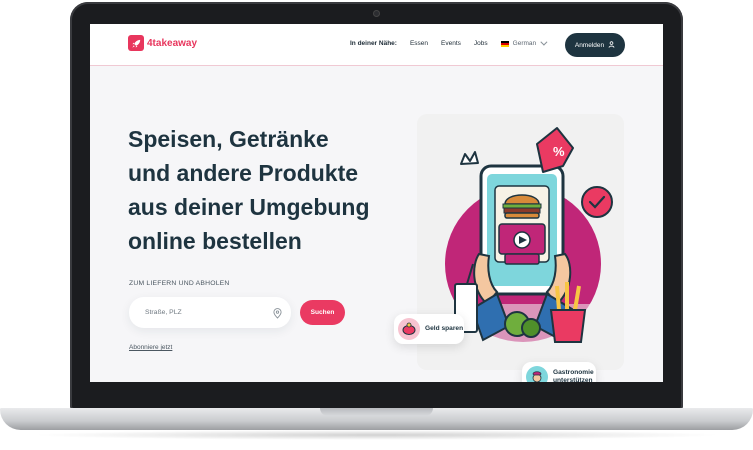 Image resolution: width=753 pixels, height=450 pixels. I want to click on logo-text: 4takeaway, so click(172, 43).